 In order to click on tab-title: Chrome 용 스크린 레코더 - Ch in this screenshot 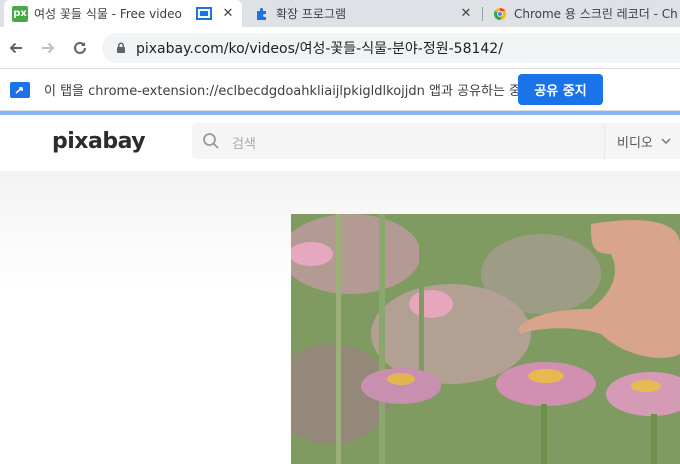, I will do `click(596, 14)`.